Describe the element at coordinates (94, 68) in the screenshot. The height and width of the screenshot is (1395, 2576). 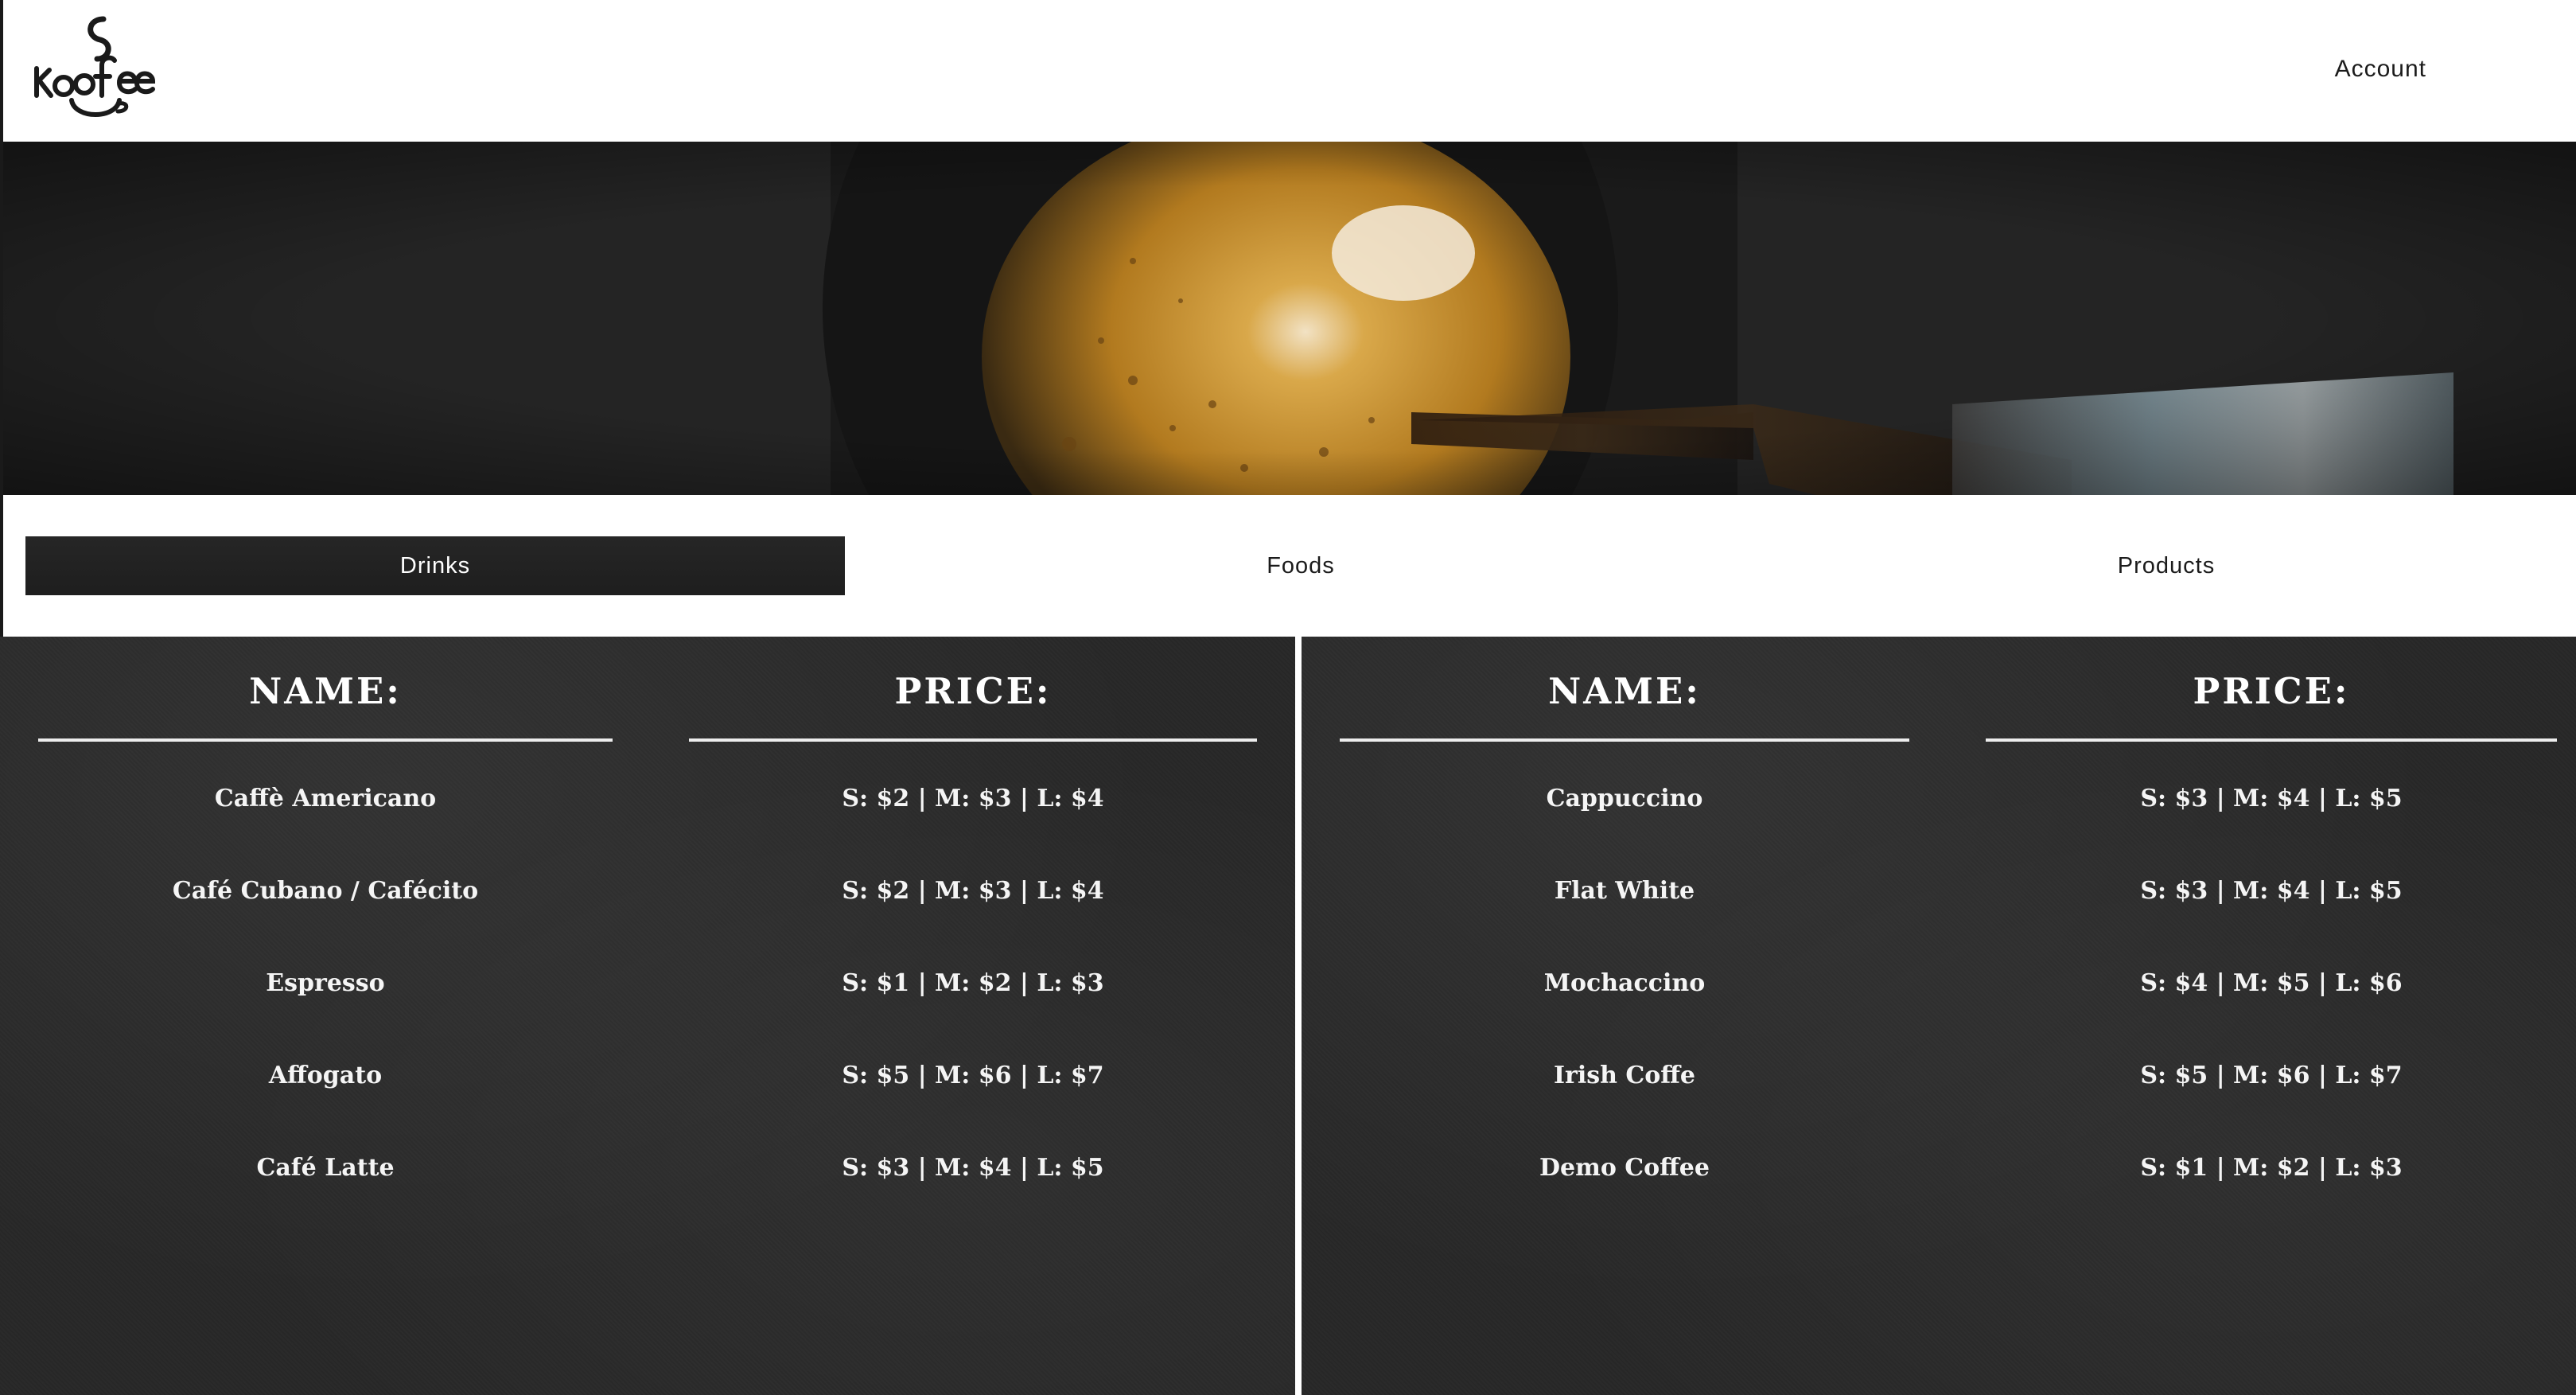
I see `koffee-logo` at that location.